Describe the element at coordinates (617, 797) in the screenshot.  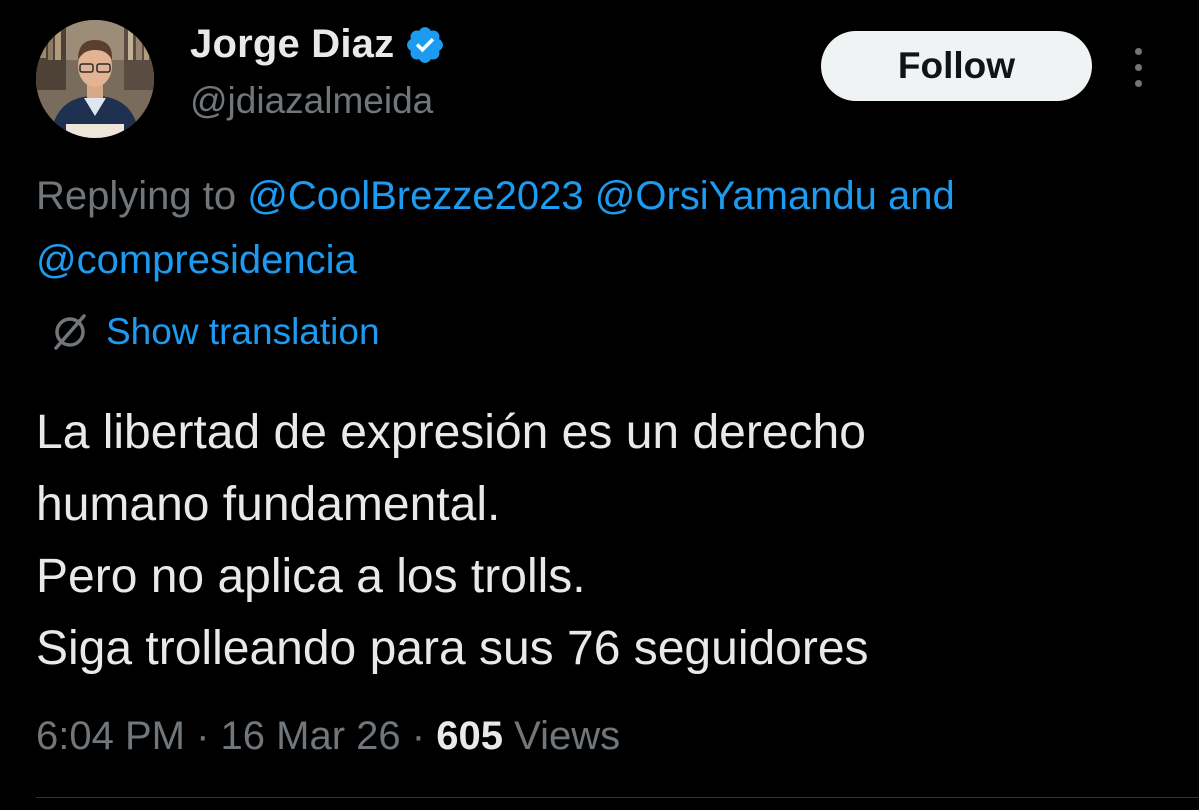
I see `divider` at that location.